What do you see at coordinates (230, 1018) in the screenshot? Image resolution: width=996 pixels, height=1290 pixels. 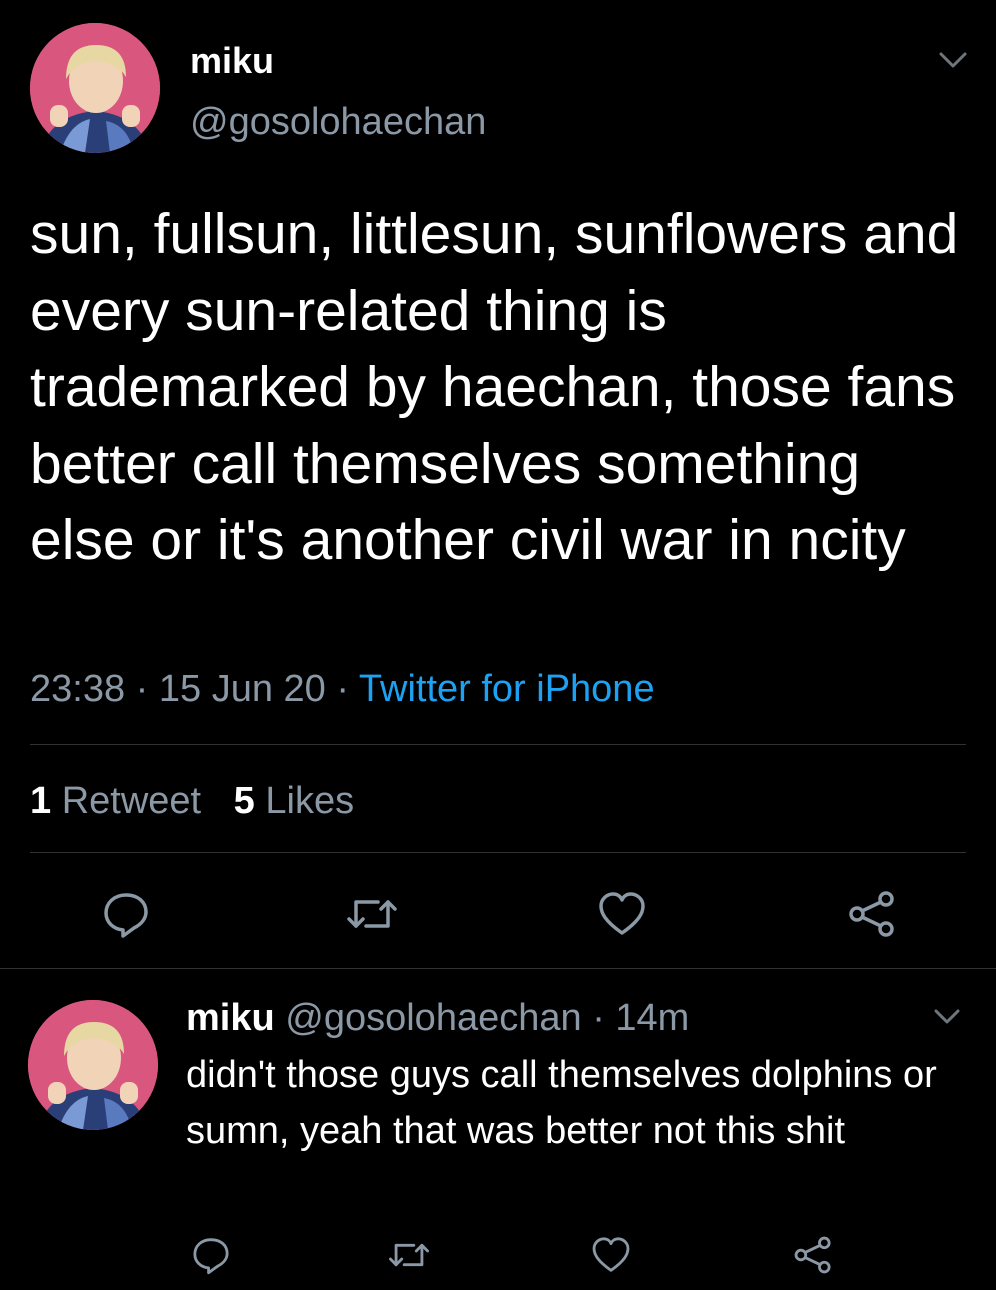 I see `reply-display-name: miku` at bounding box center [230, 1018].